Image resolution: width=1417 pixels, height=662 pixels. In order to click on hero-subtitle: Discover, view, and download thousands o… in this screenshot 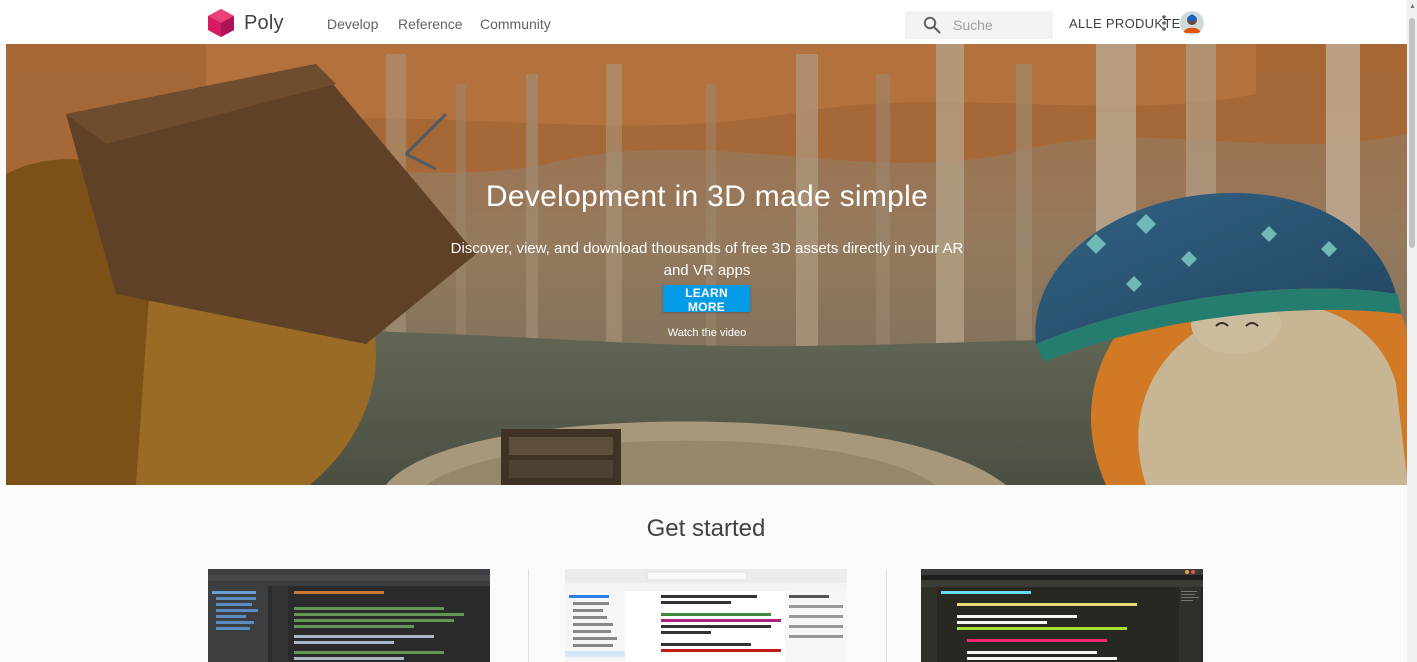, I will do `click(707, 259)`.